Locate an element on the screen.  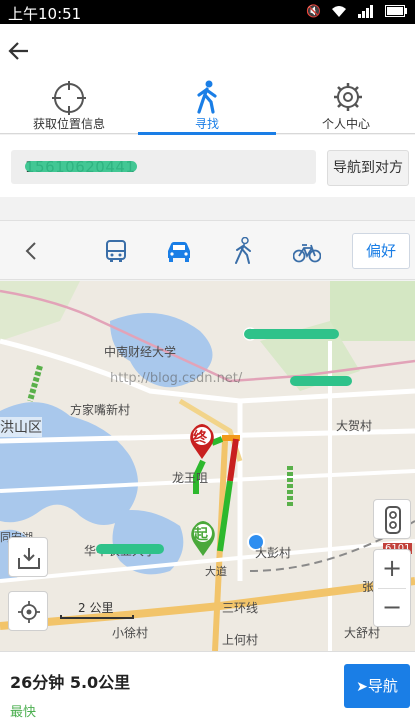
back-arrow-icon is located at coordinates (19, 51).